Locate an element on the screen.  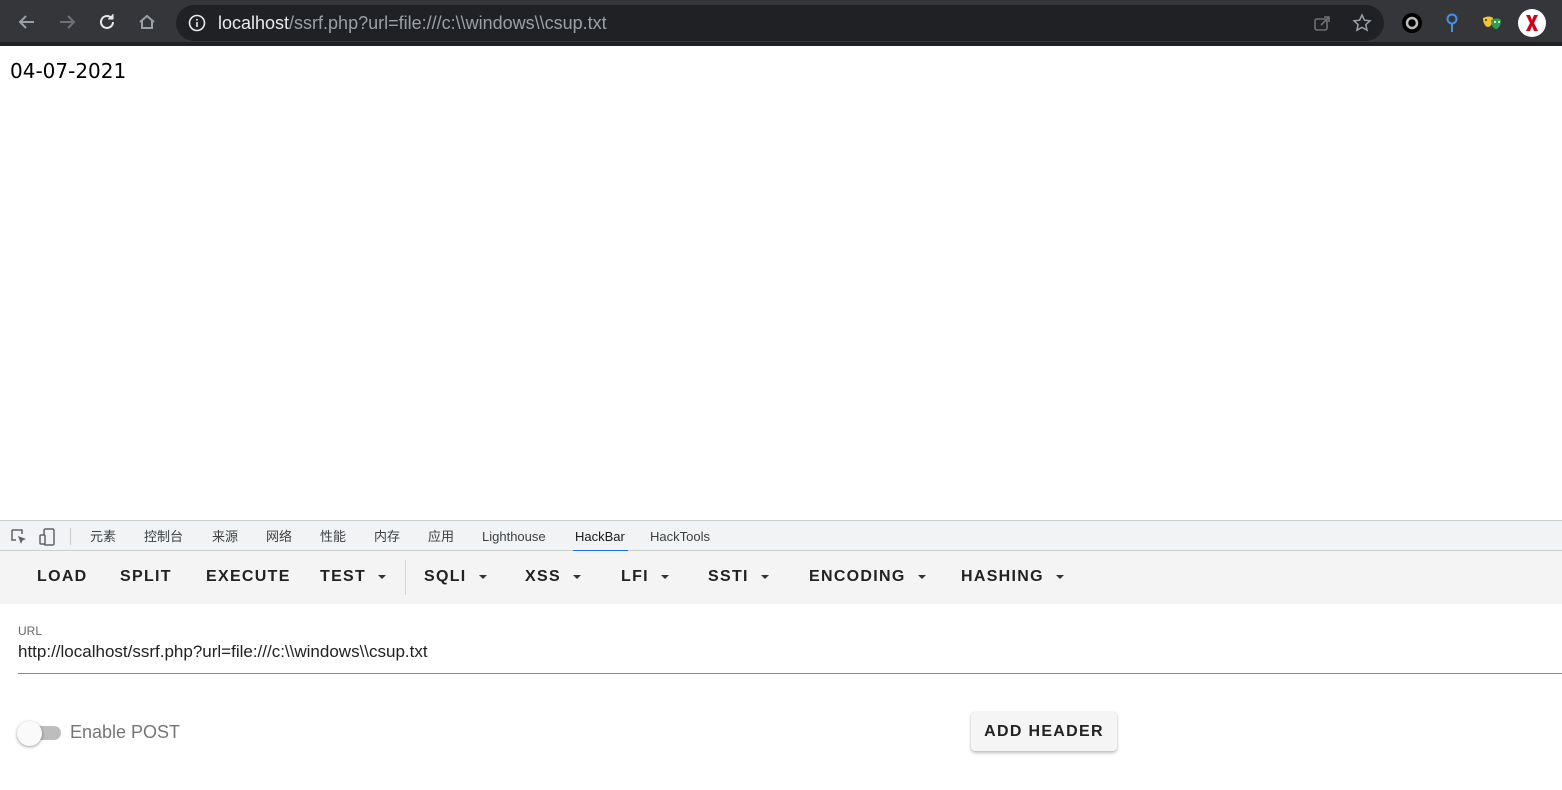
x-extension-icon is located at coordinates (1532, 23).